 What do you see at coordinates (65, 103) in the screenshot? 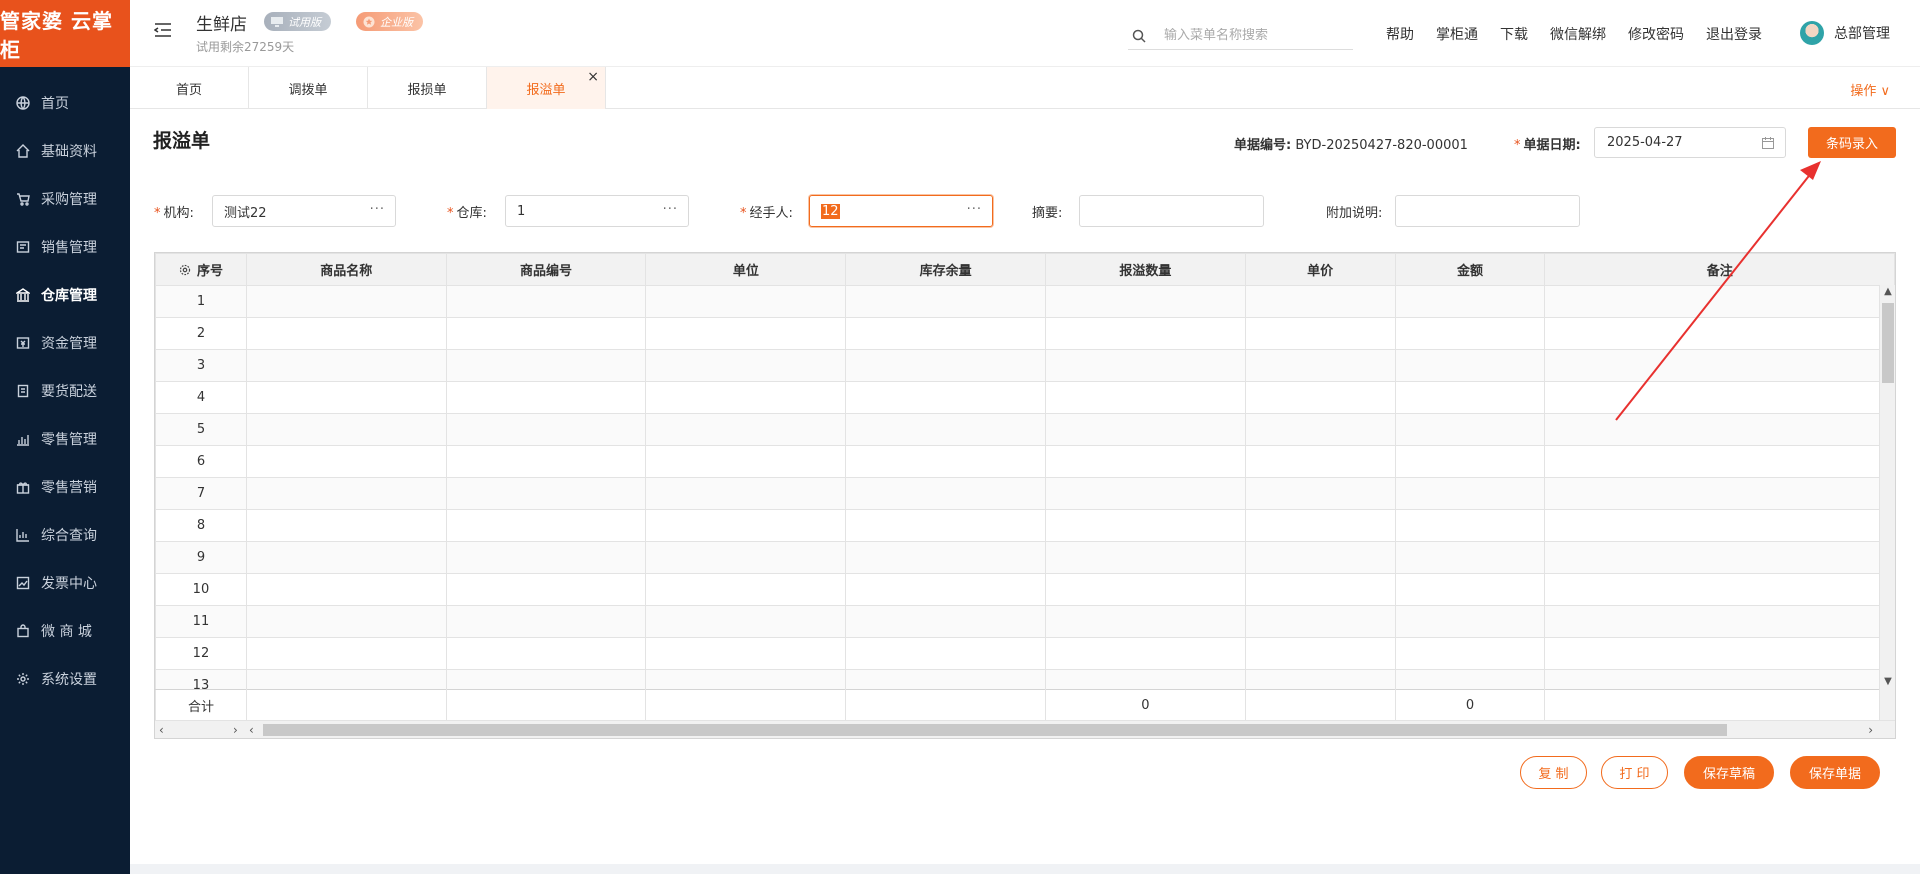
I see `sidebar-item-home: 首页` at bounding box center [65, 103].